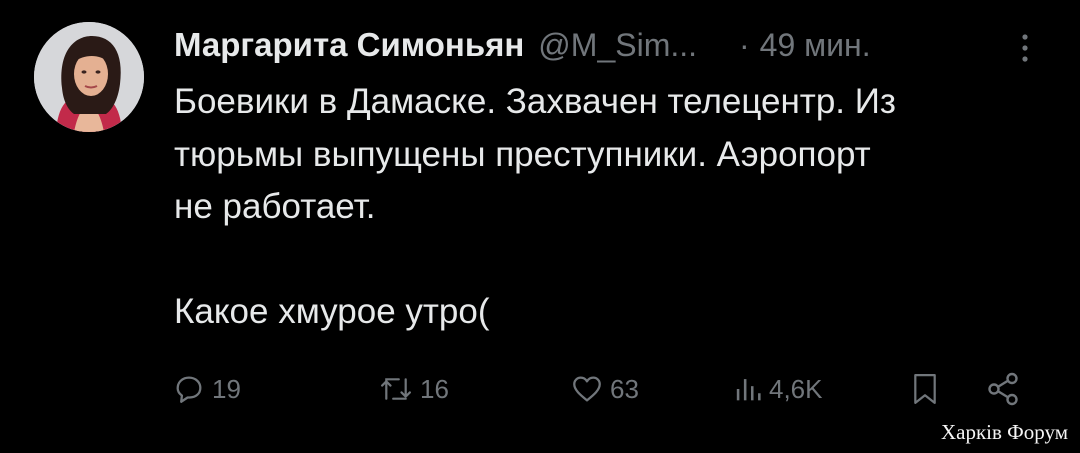 The image size is (1080, 453). What do you see at coordinates (815, 45) in the screenshot?
I see `timestamp: 49 мин.` at bounding box center [815, 45].